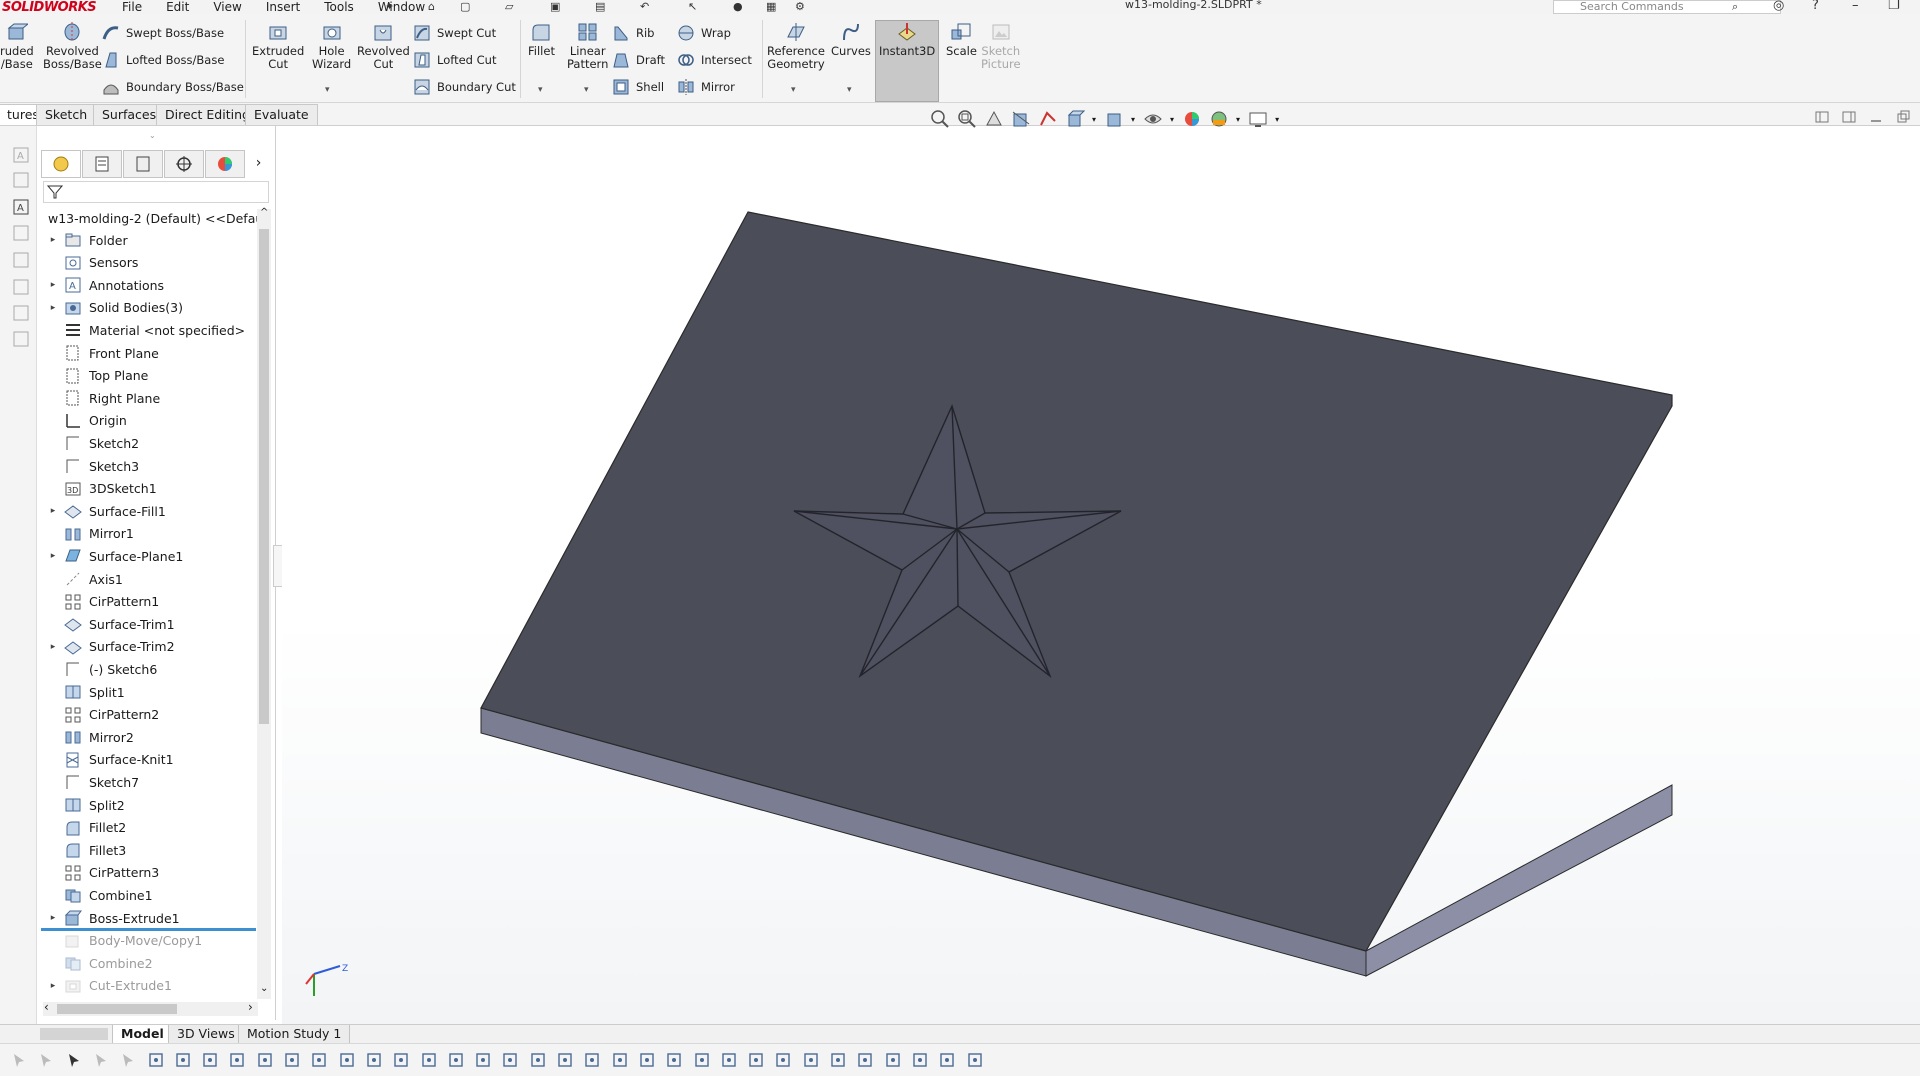 Image resolution: width=1920 pixels, height=1080 pixels. What do you see at coordinates (152, 135) in the screenshot?
I see `panel-grip-icon: ⌄` at bounding box center [152, 135].